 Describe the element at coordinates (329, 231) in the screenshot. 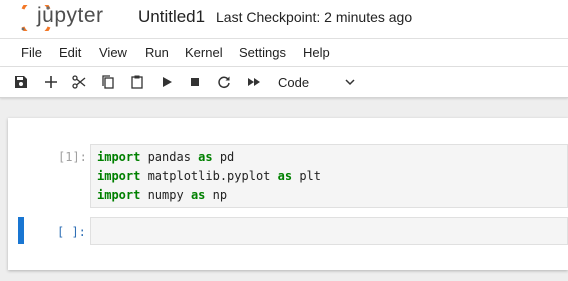

I see `cell-2-editor` at that location.